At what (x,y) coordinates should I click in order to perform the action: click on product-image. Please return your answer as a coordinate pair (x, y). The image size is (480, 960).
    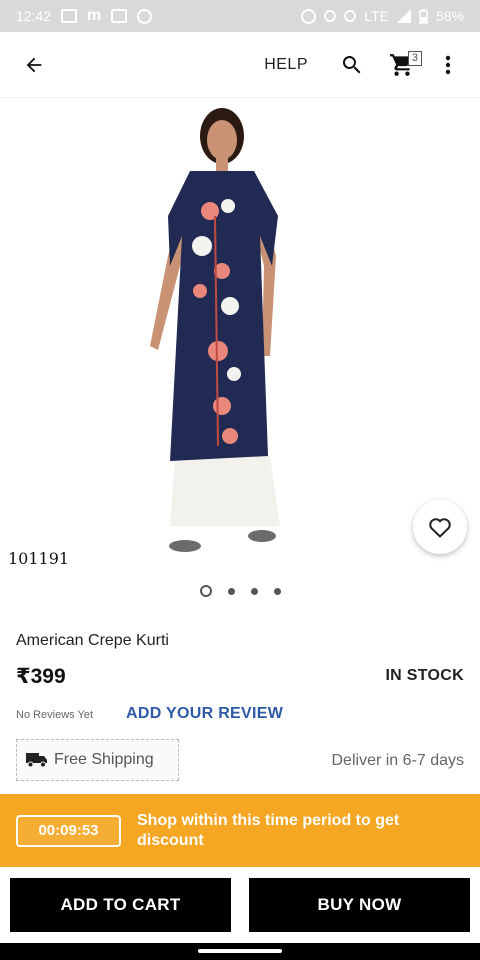
    Looking at the image, I should click on (215, 330).